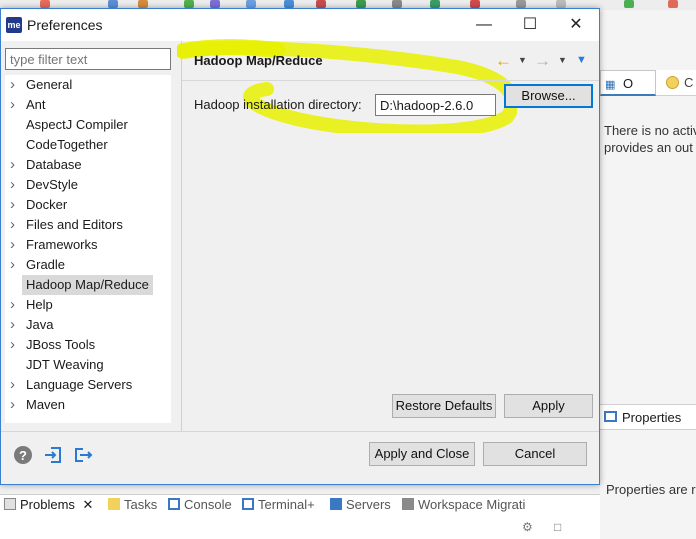 The height and width of the screenshot is (539, 696). What do you see at coordinates (648, 417) in the screenshot?
I see `tab-properties: Properties` at bounding box center [648, 417].